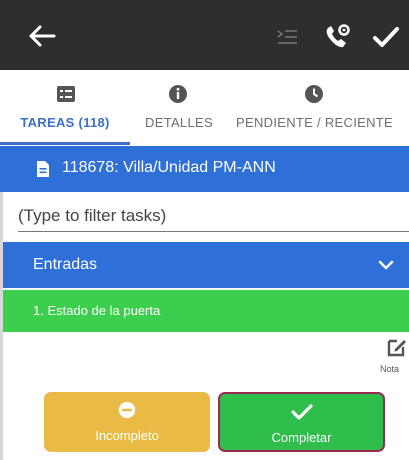 Image resolution: width=409 pixels, height=460 pixels. Describe the element at coordinates (204, 265) in the screenshot. I see `section-entradas: Entradas` at that location.